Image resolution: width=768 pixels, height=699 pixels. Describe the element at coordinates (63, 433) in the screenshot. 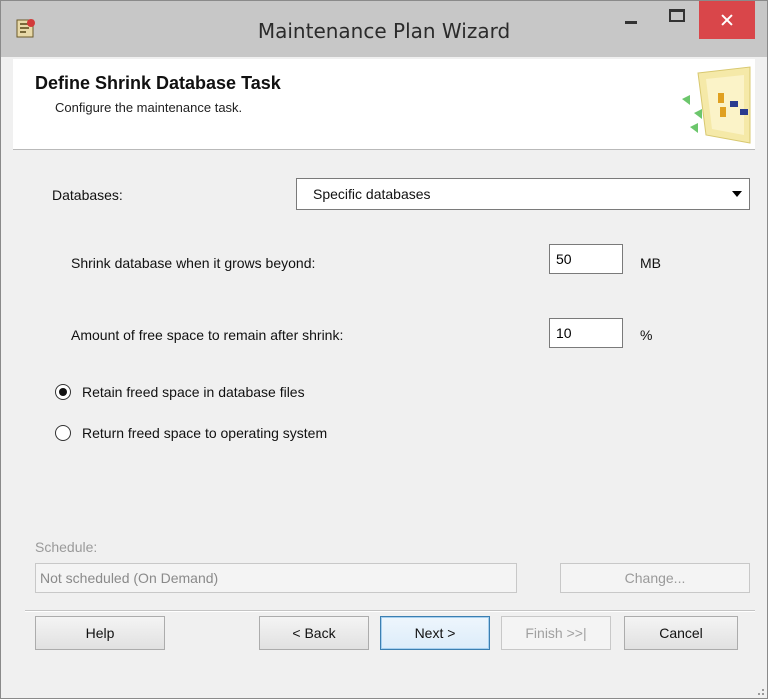

I see `radio-button-unselected` at that location.